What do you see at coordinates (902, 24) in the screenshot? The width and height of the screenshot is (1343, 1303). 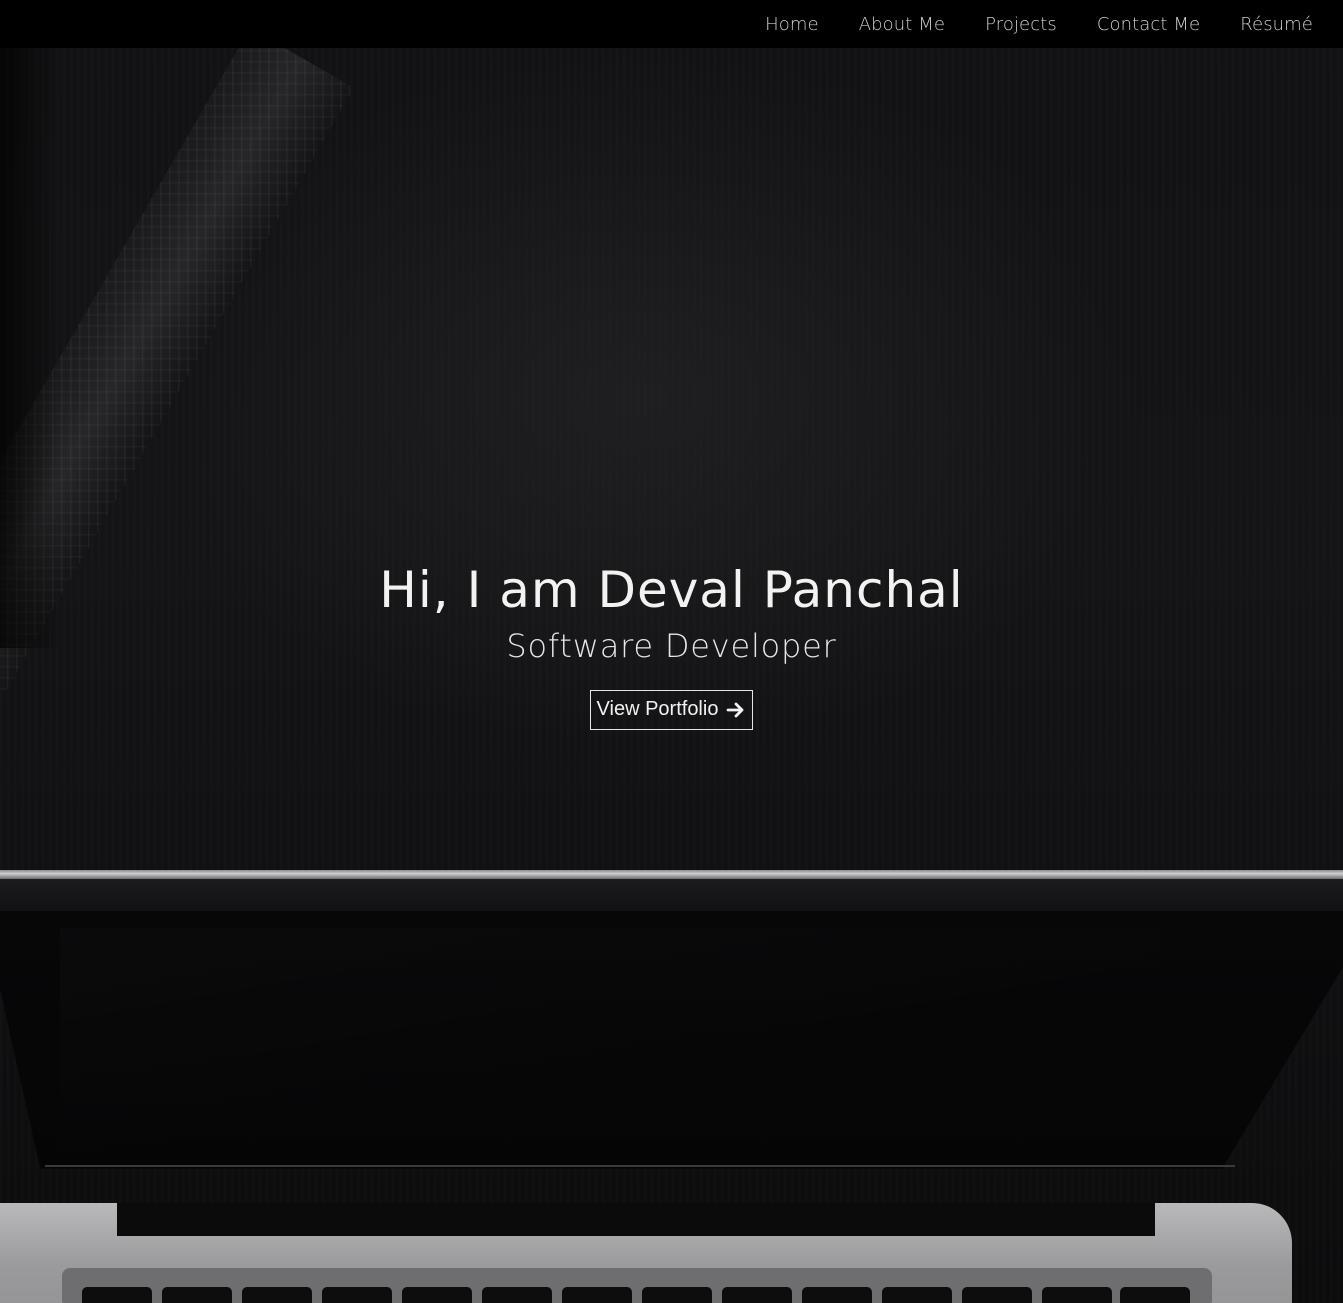 I see `nav-link-about-me: About Me` at bounding box center [902, 24].